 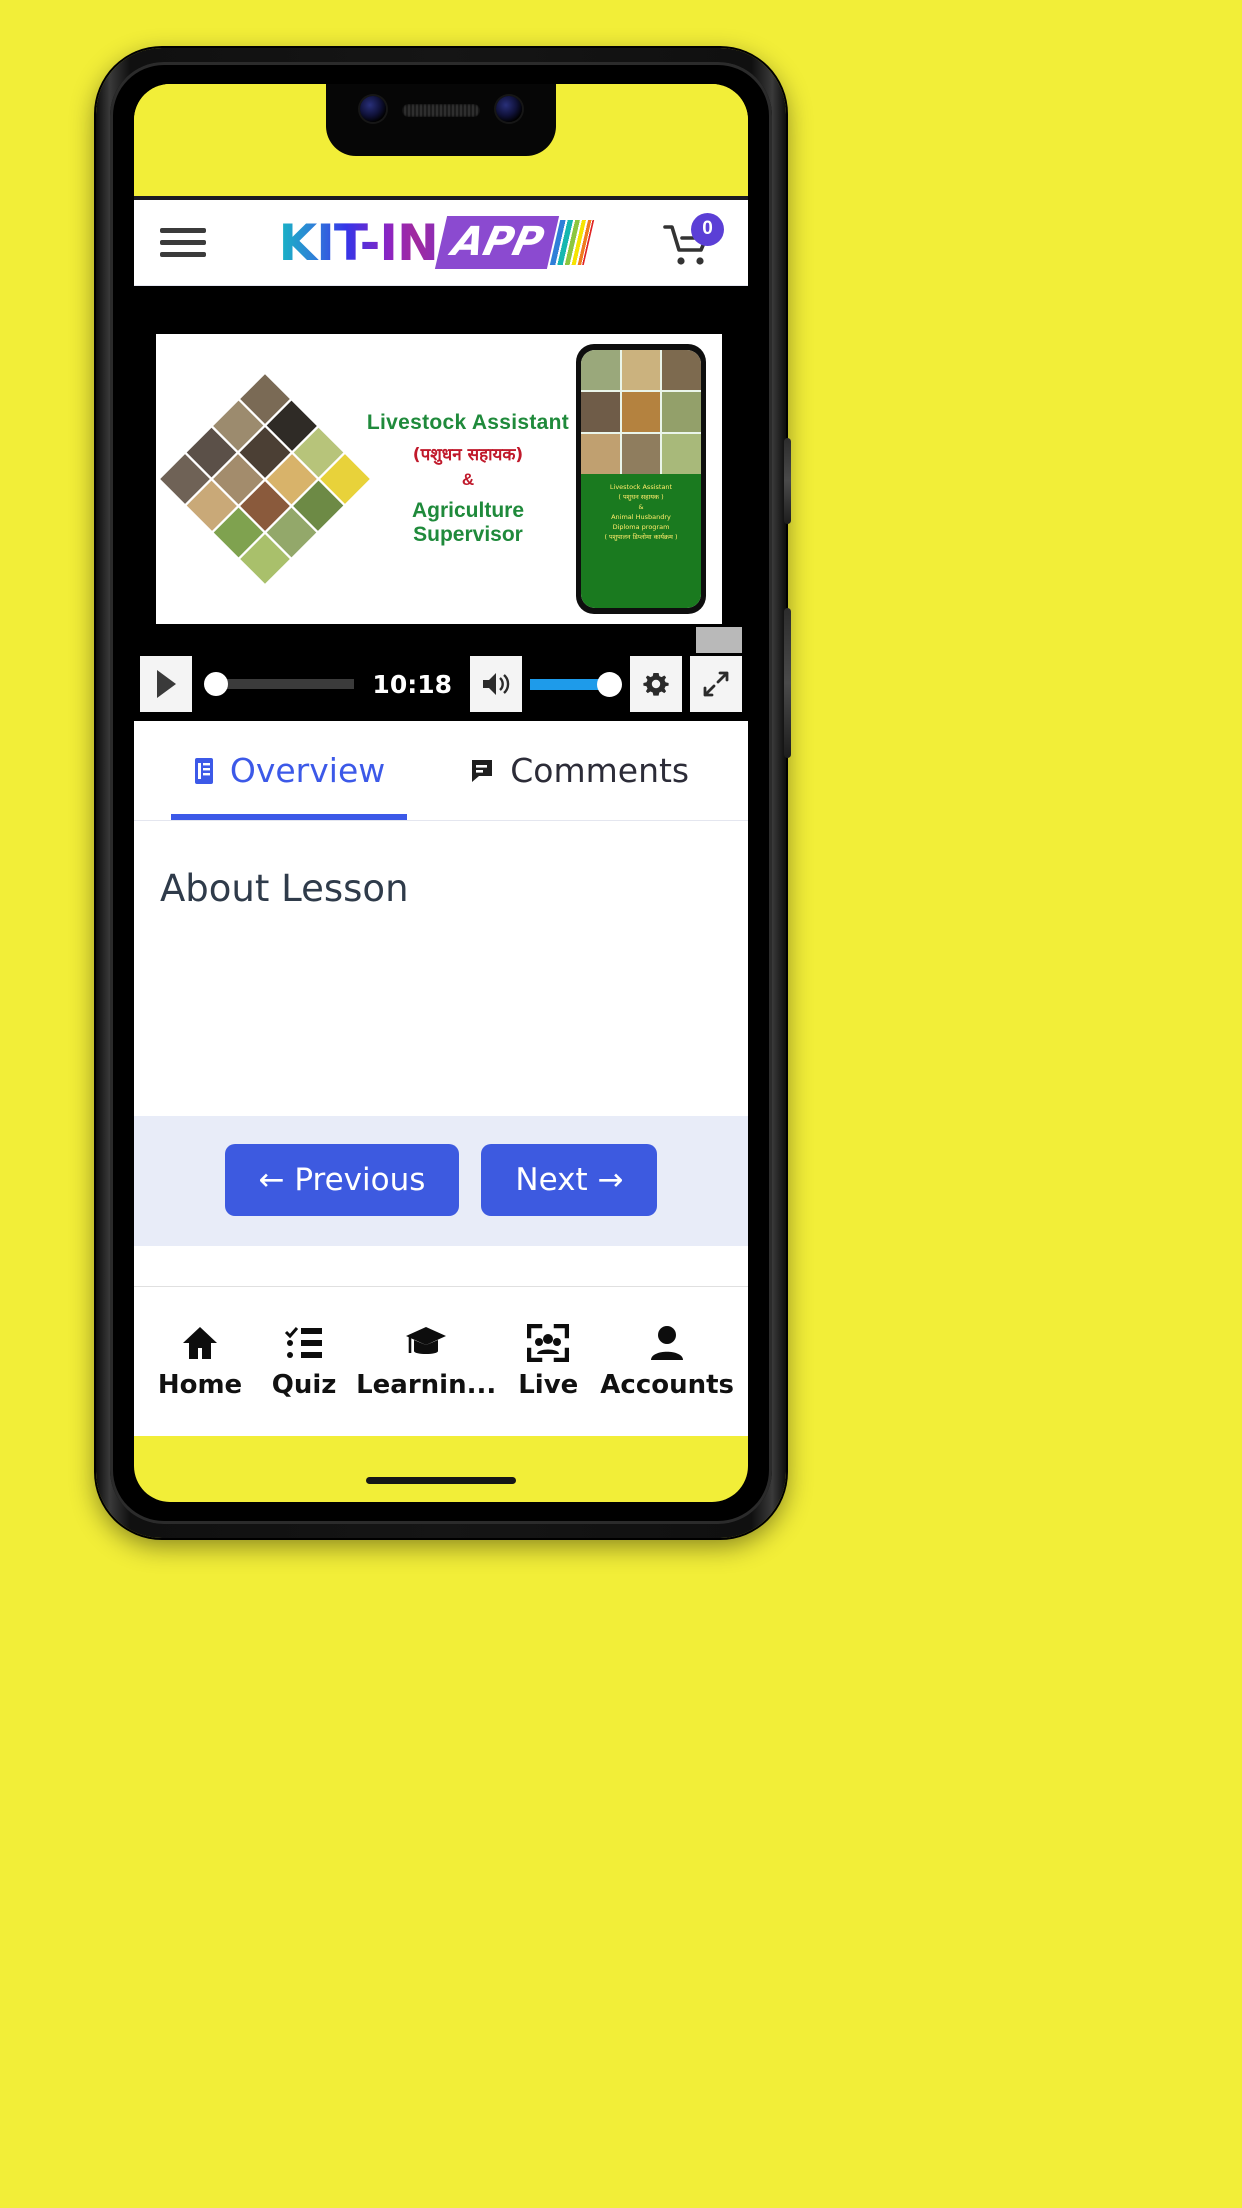 What do you see at coordinates (304, 1362) in the screenshot?
I see `nav-item-quiz: Quiz` at bounding box center [304, 1362].